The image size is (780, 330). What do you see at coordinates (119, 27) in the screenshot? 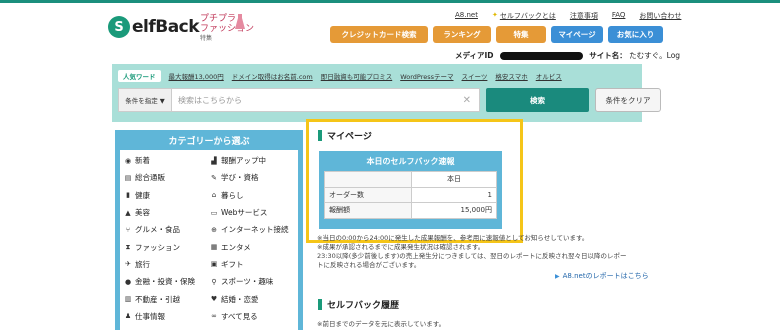
I see `logo-mark: S` at bounding box center [119, 27].